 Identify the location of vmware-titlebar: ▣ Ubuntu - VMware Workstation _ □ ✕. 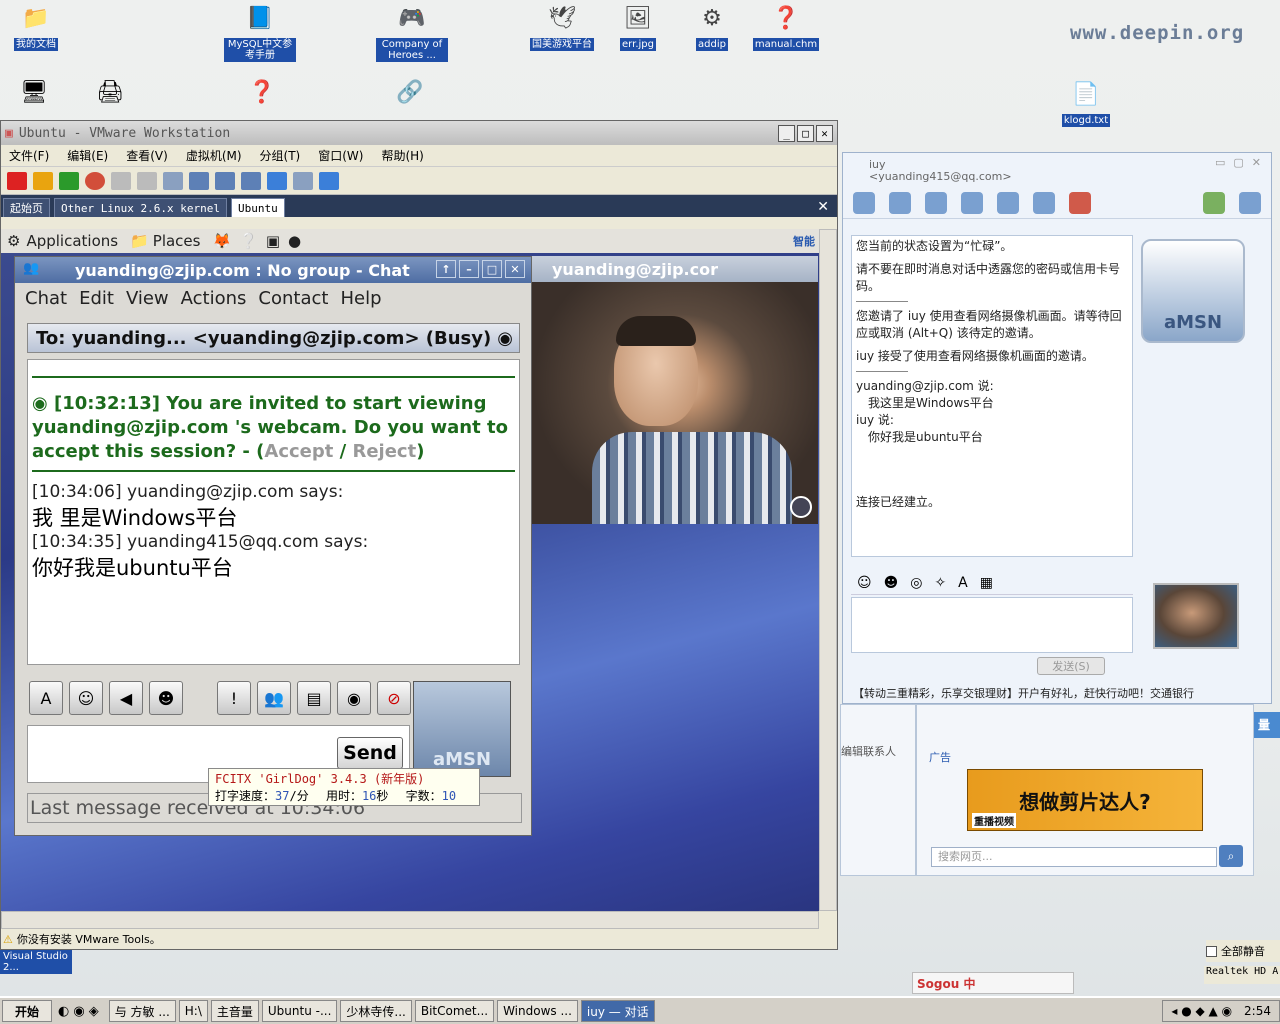
(419, 133).